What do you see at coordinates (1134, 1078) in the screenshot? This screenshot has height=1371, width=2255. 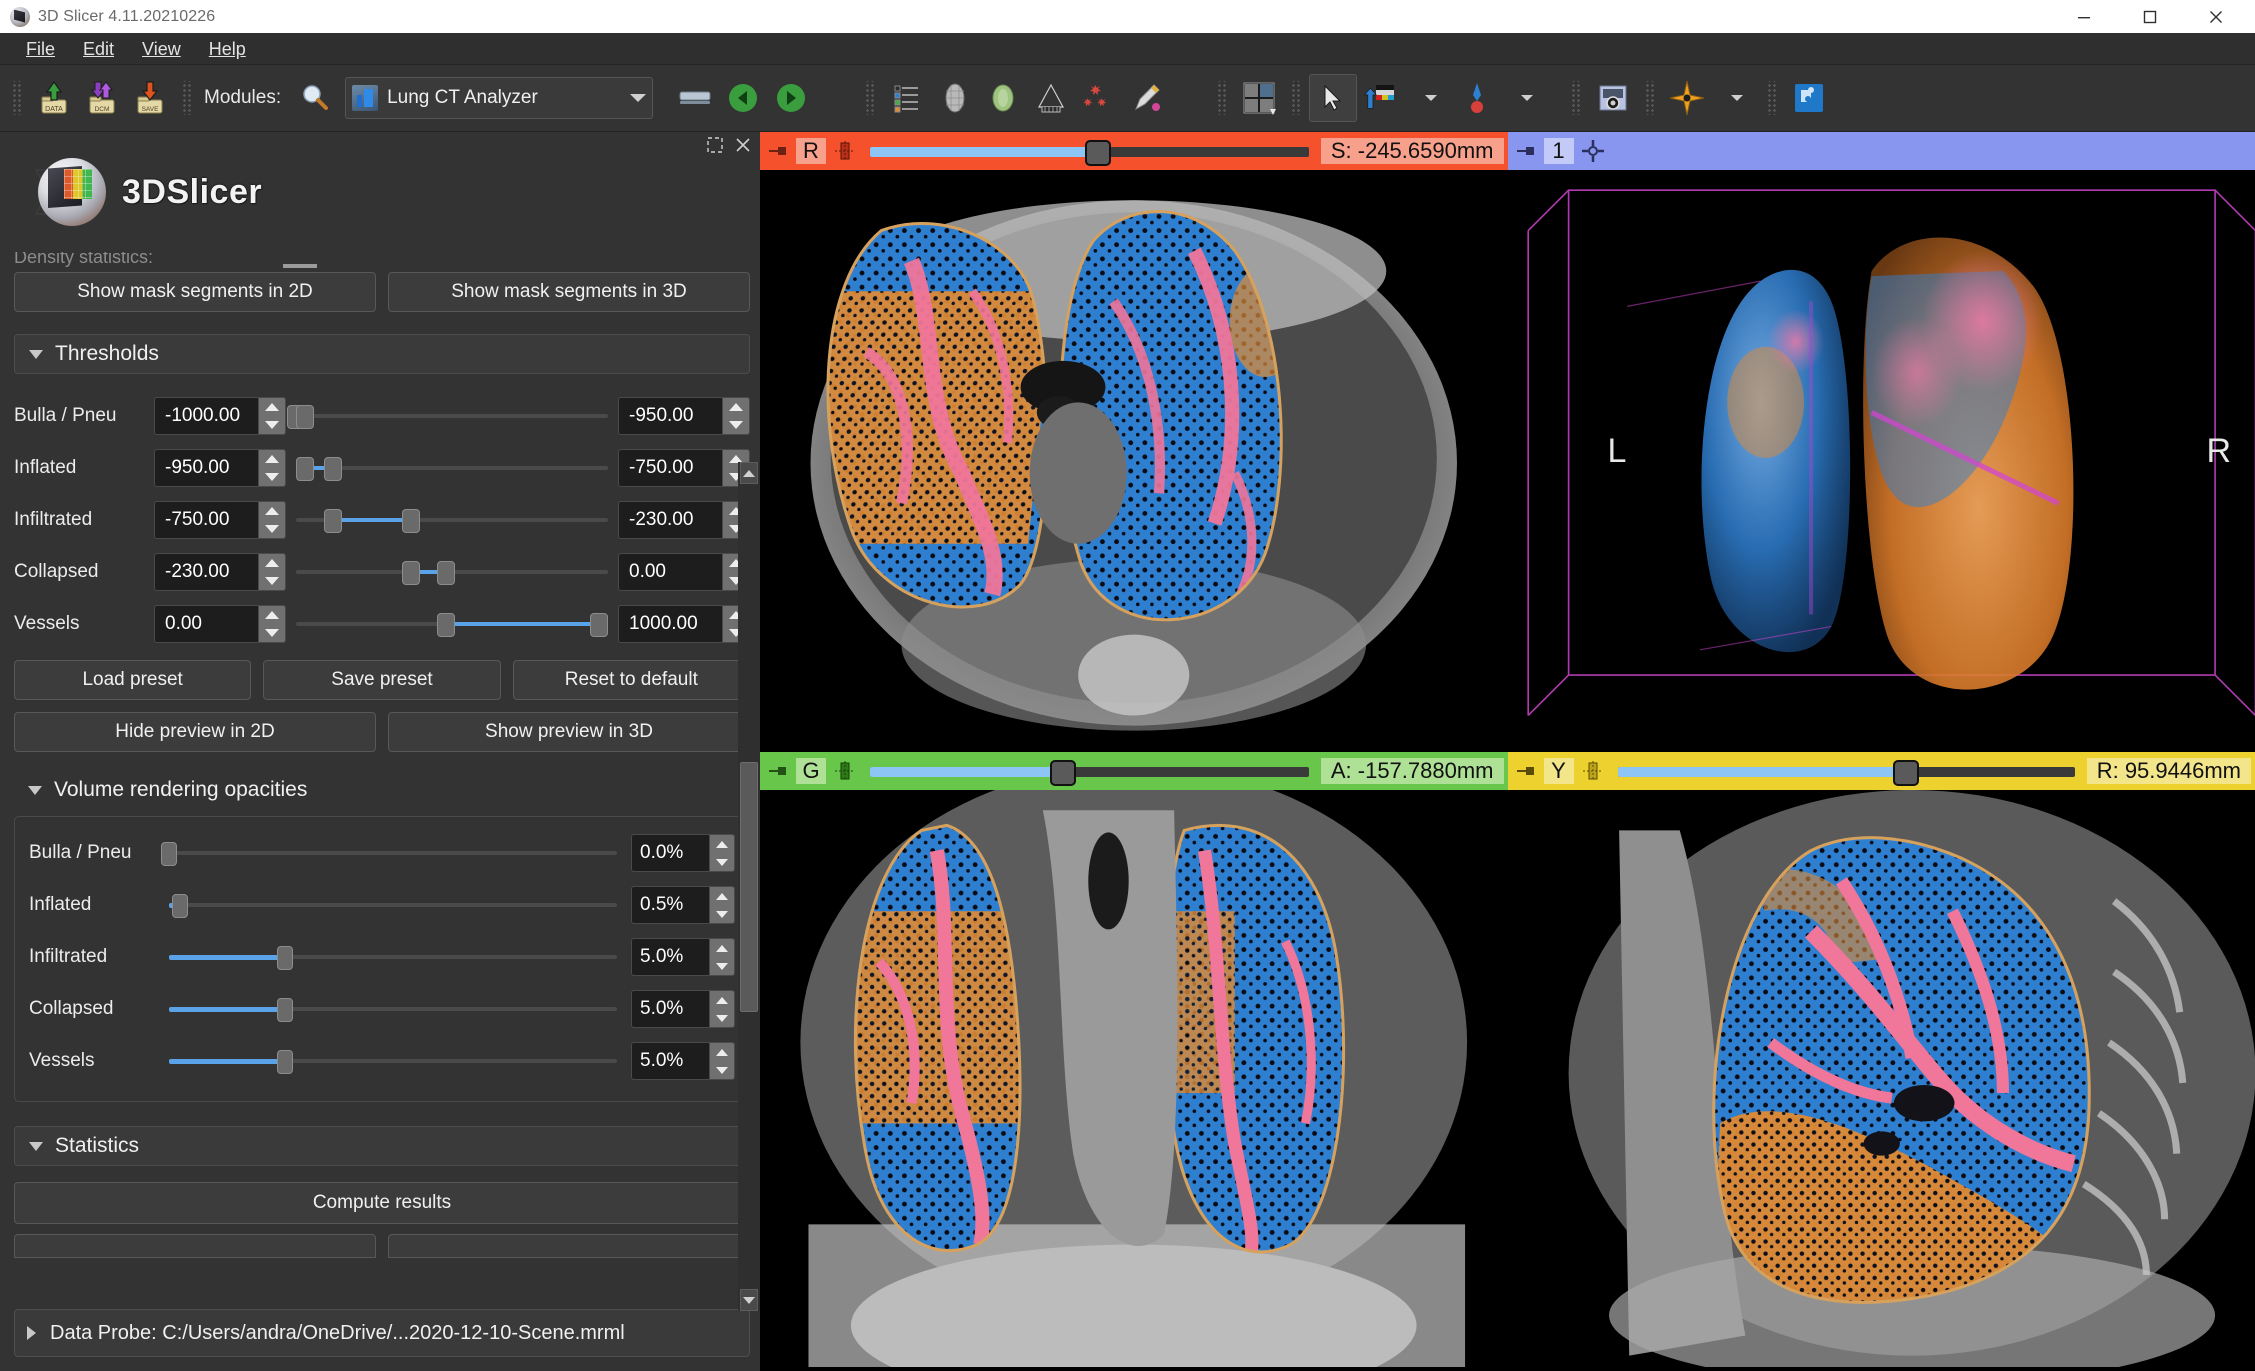 I see `coronal-ct-image` at bounding box center [1134, 1078].